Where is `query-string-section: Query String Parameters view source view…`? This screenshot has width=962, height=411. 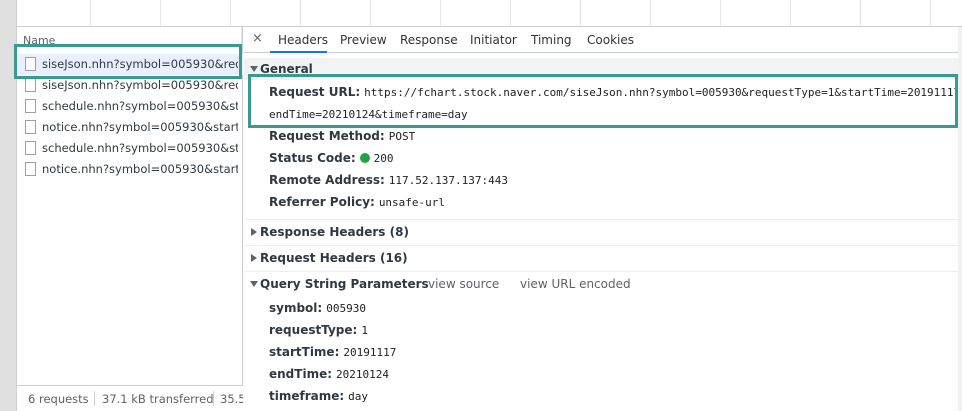
query-string-section: Query String Parameters view source view… is located at coordinates (601, 284).